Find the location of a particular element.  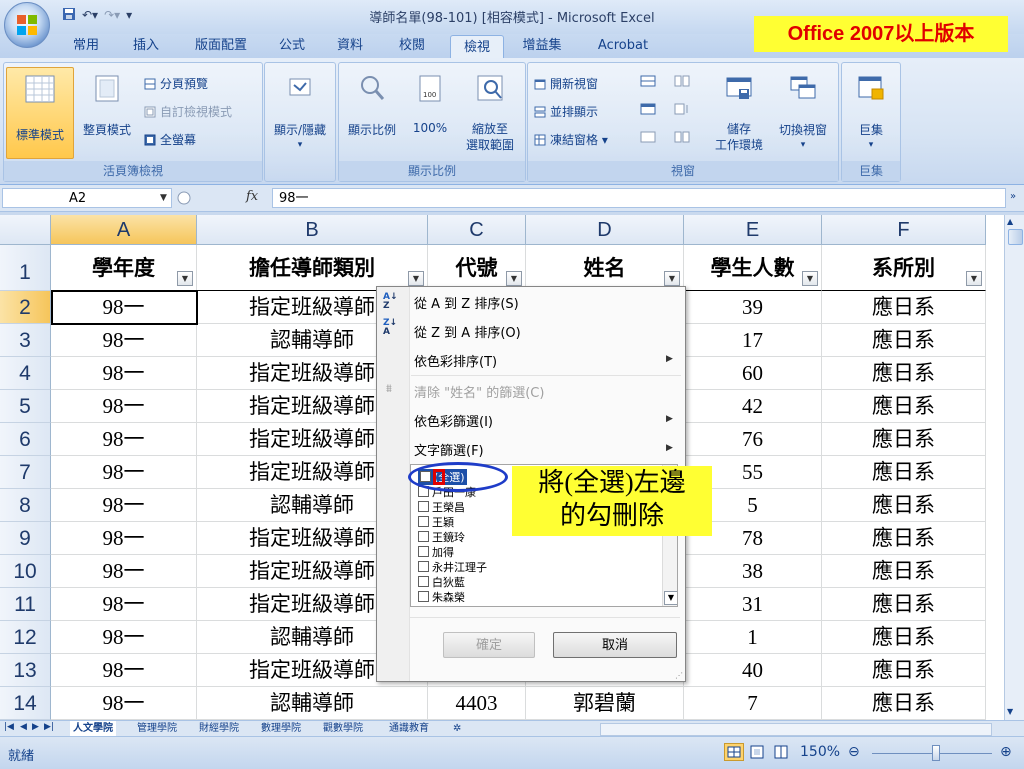

cell-a10: 98一 is located at coordinates (124, 571).